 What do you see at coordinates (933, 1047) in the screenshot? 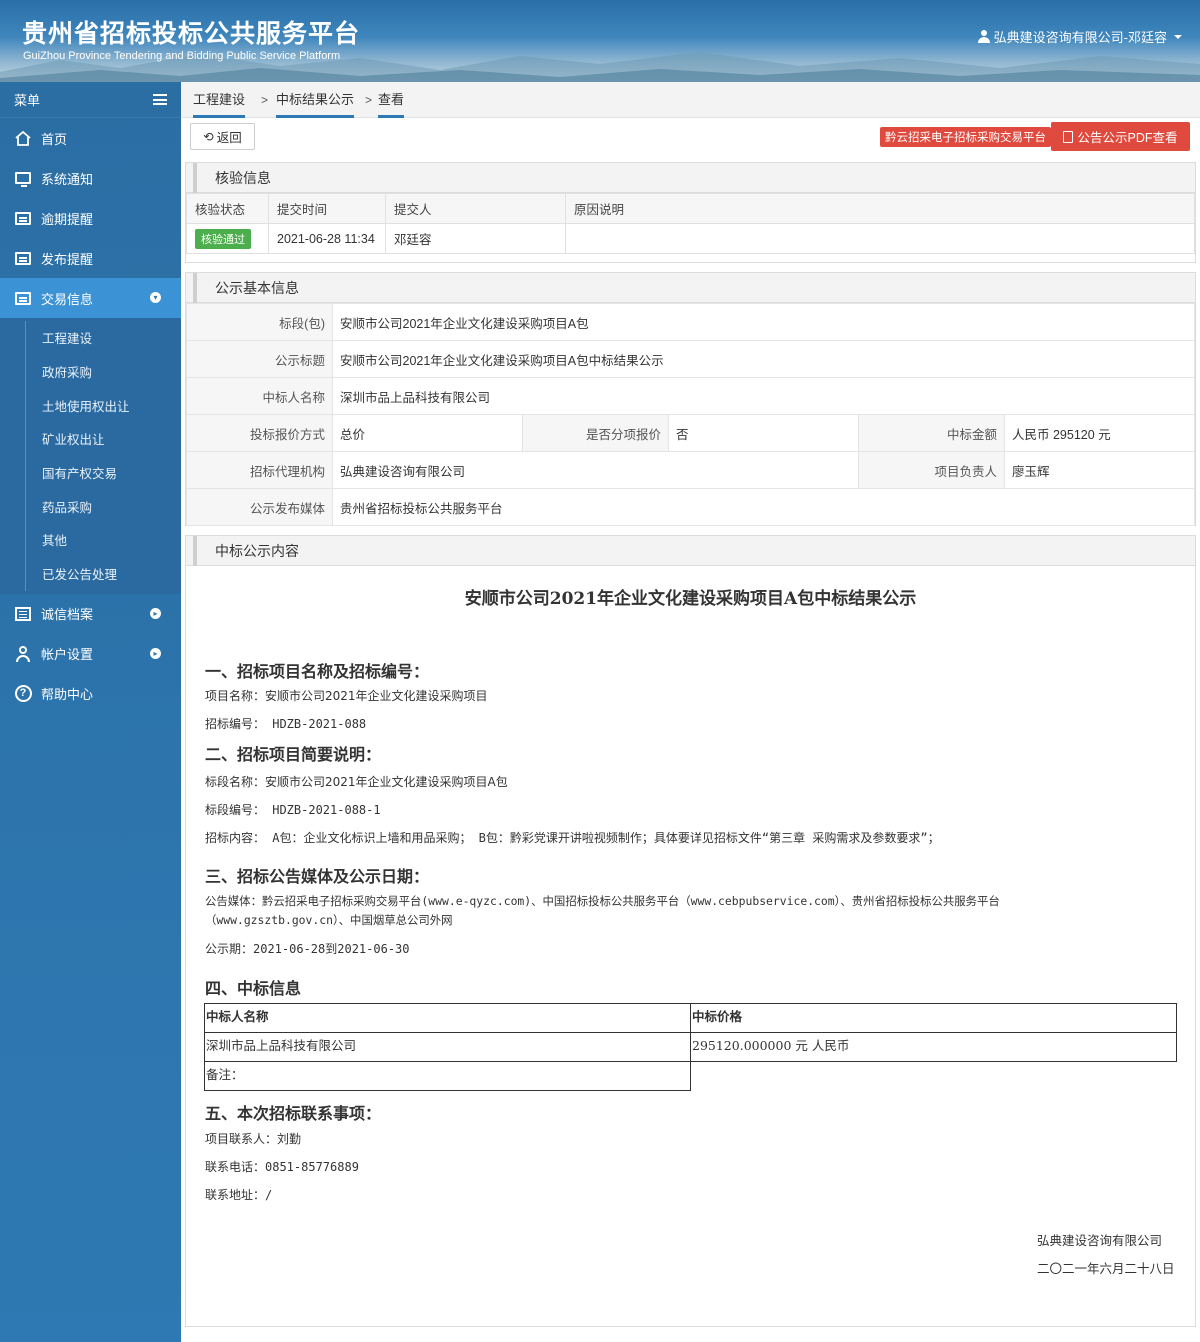
I see `award-price-cell: 295120.000000 元 人民币` at bounding box center [933, 1047].